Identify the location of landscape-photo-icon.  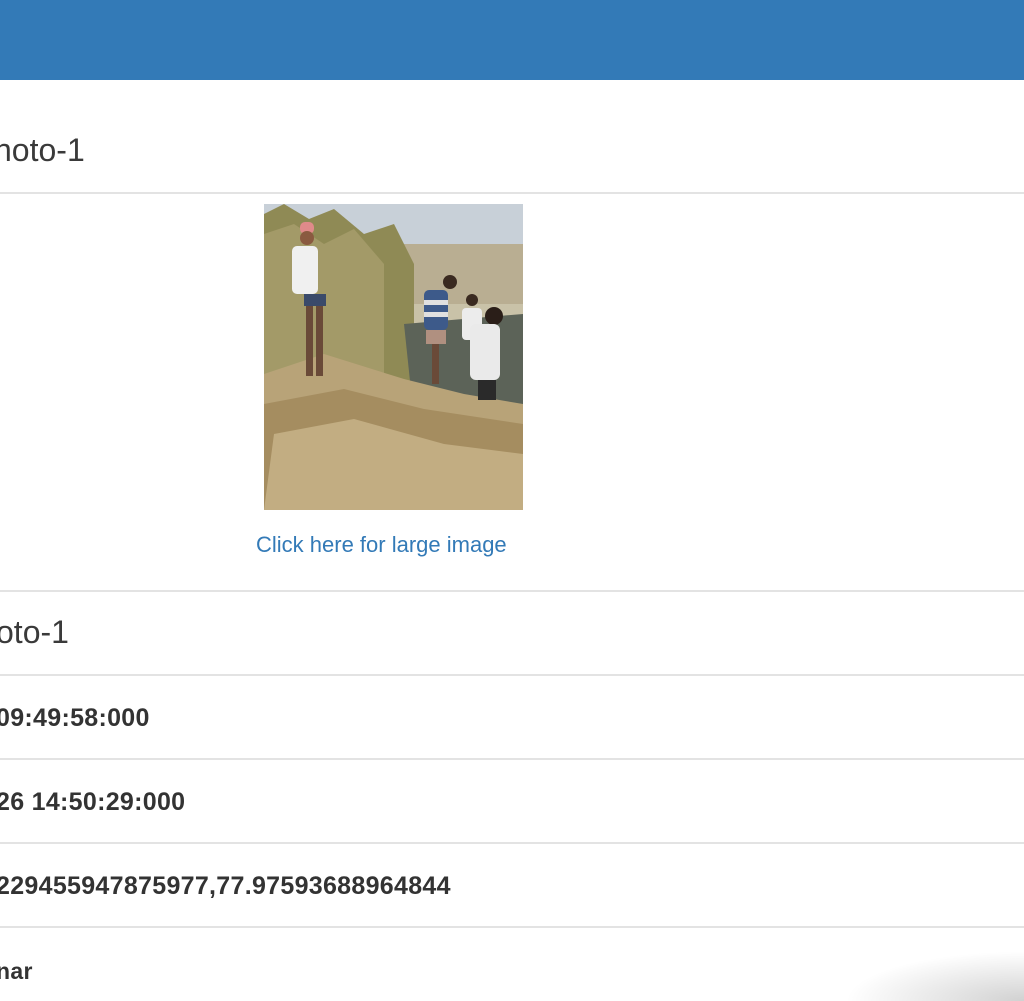
(393, 357).